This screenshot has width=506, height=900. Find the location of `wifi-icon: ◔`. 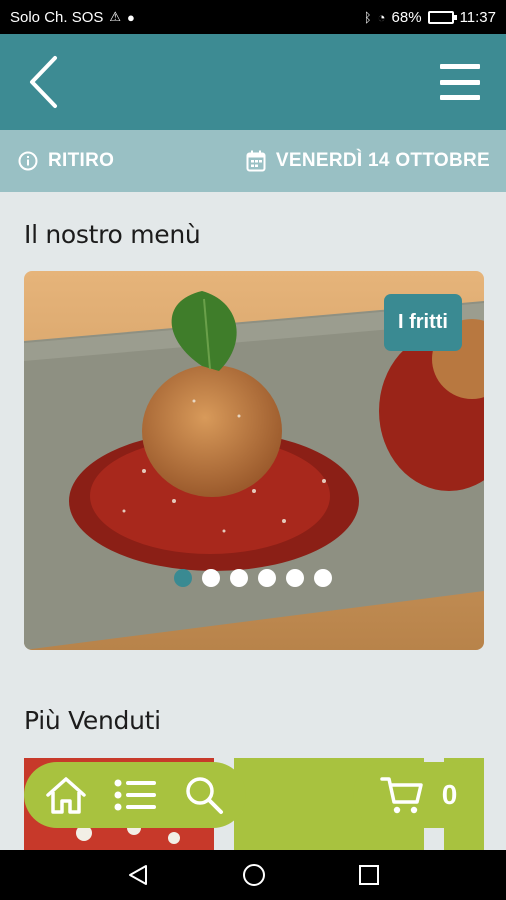

wifi-icon: ◔ is located at coordinates (381, 17).